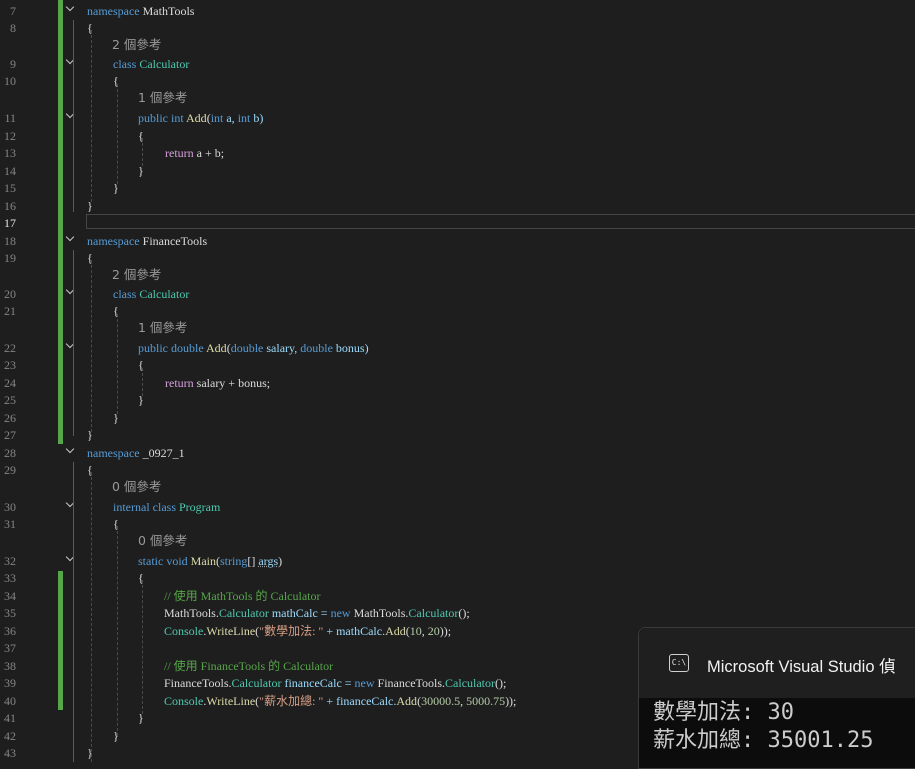 The height and width of the screenshot is (769, 915). I want to click on terminal-icon: C:\, so click(679, 663).